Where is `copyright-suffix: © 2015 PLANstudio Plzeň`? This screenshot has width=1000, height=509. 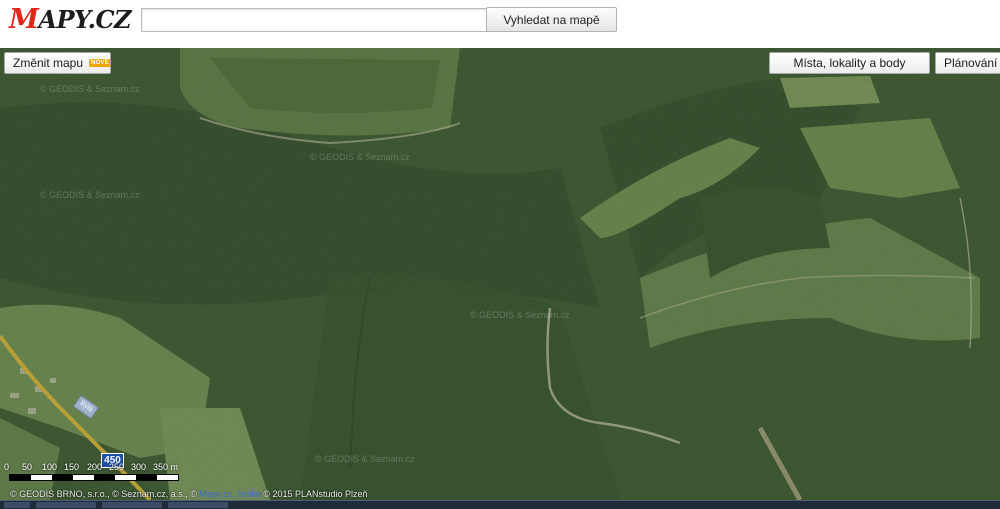 copyright-suffix: © 2015 PLANstudio Plzeň is located at coordinates (315, 494).